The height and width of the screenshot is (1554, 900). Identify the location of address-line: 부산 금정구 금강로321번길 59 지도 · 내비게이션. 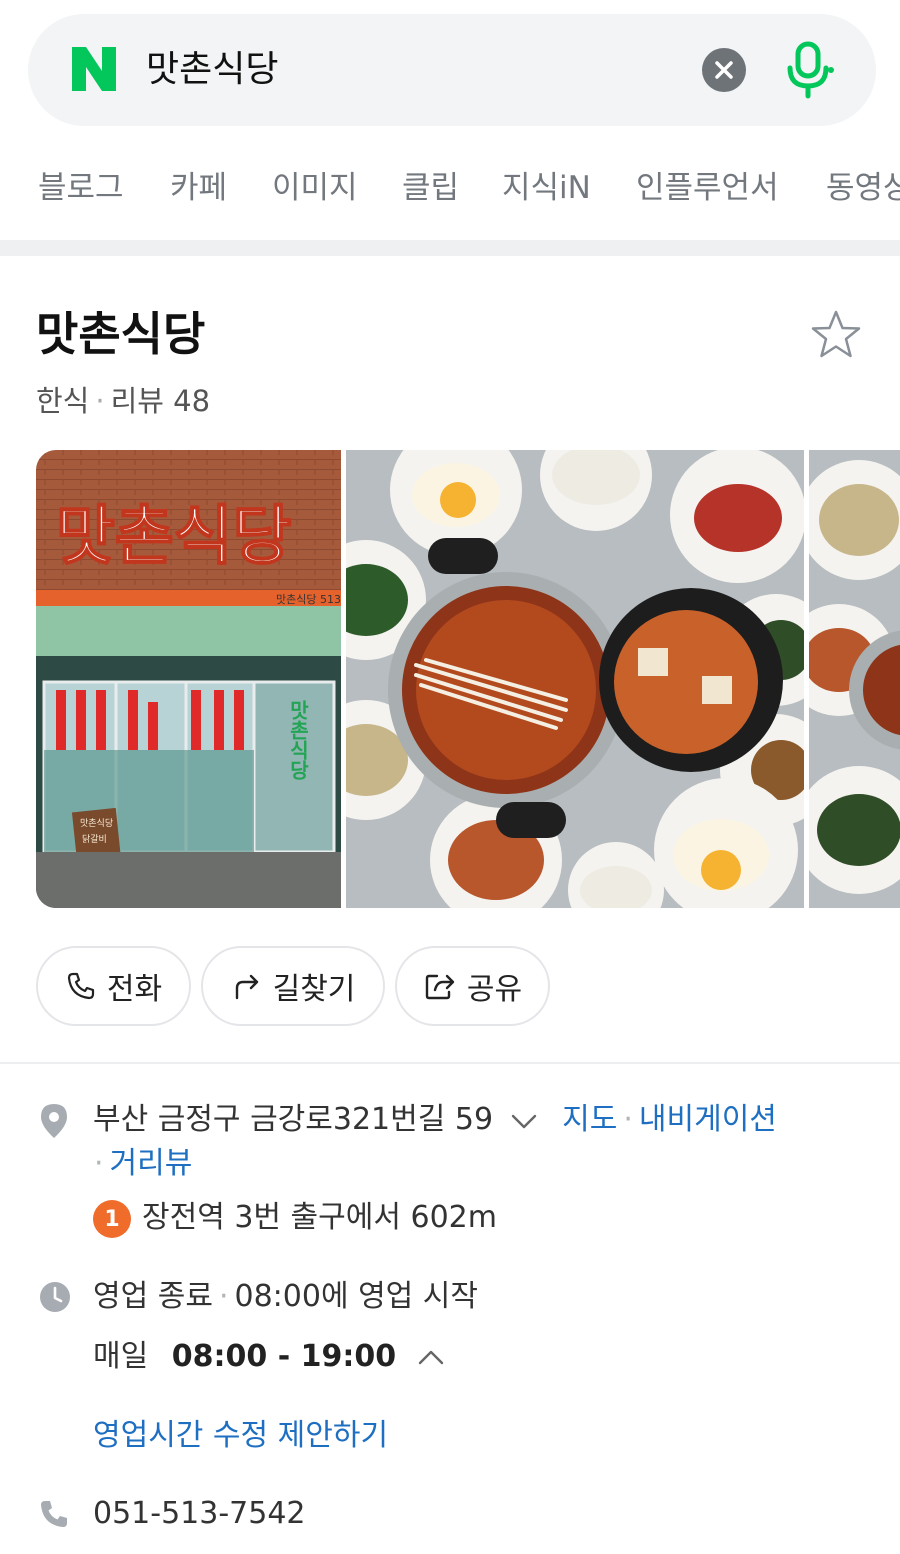
(435, 1120).